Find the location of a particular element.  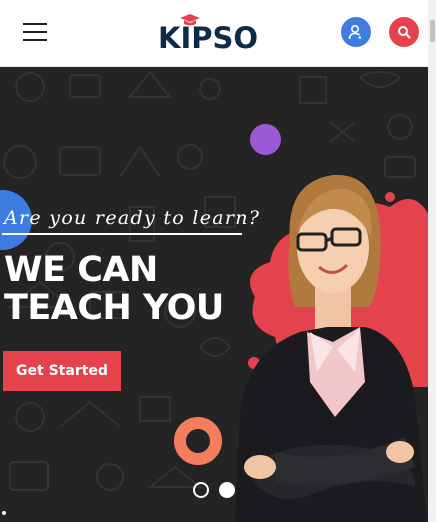

user-icon is located at coordinates (354, 32).